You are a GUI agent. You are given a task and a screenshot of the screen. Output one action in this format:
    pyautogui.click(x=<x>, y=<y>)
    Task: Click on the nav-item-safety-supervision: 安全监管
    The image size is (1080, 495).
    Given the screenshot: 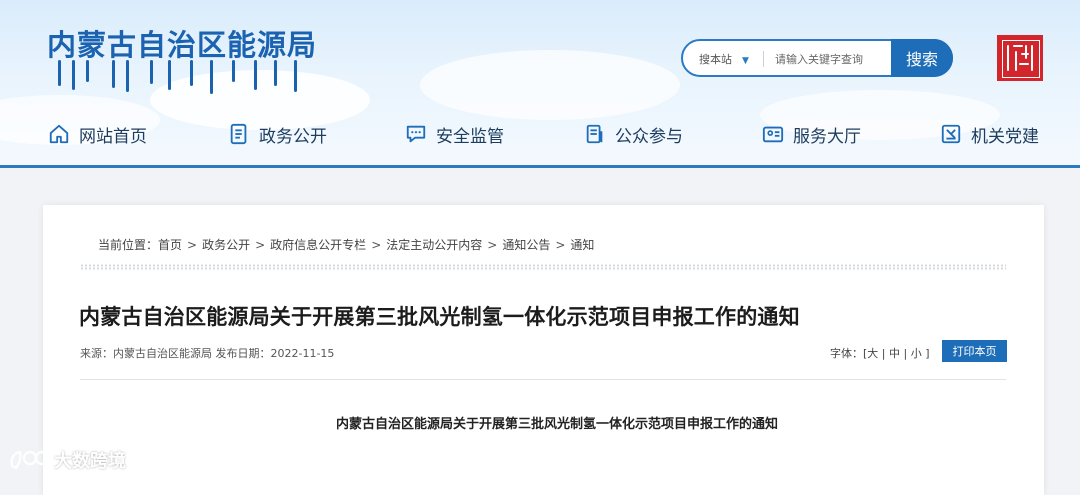 What is the action you would take?
    pyautogui.click(x=454, y=134)
    